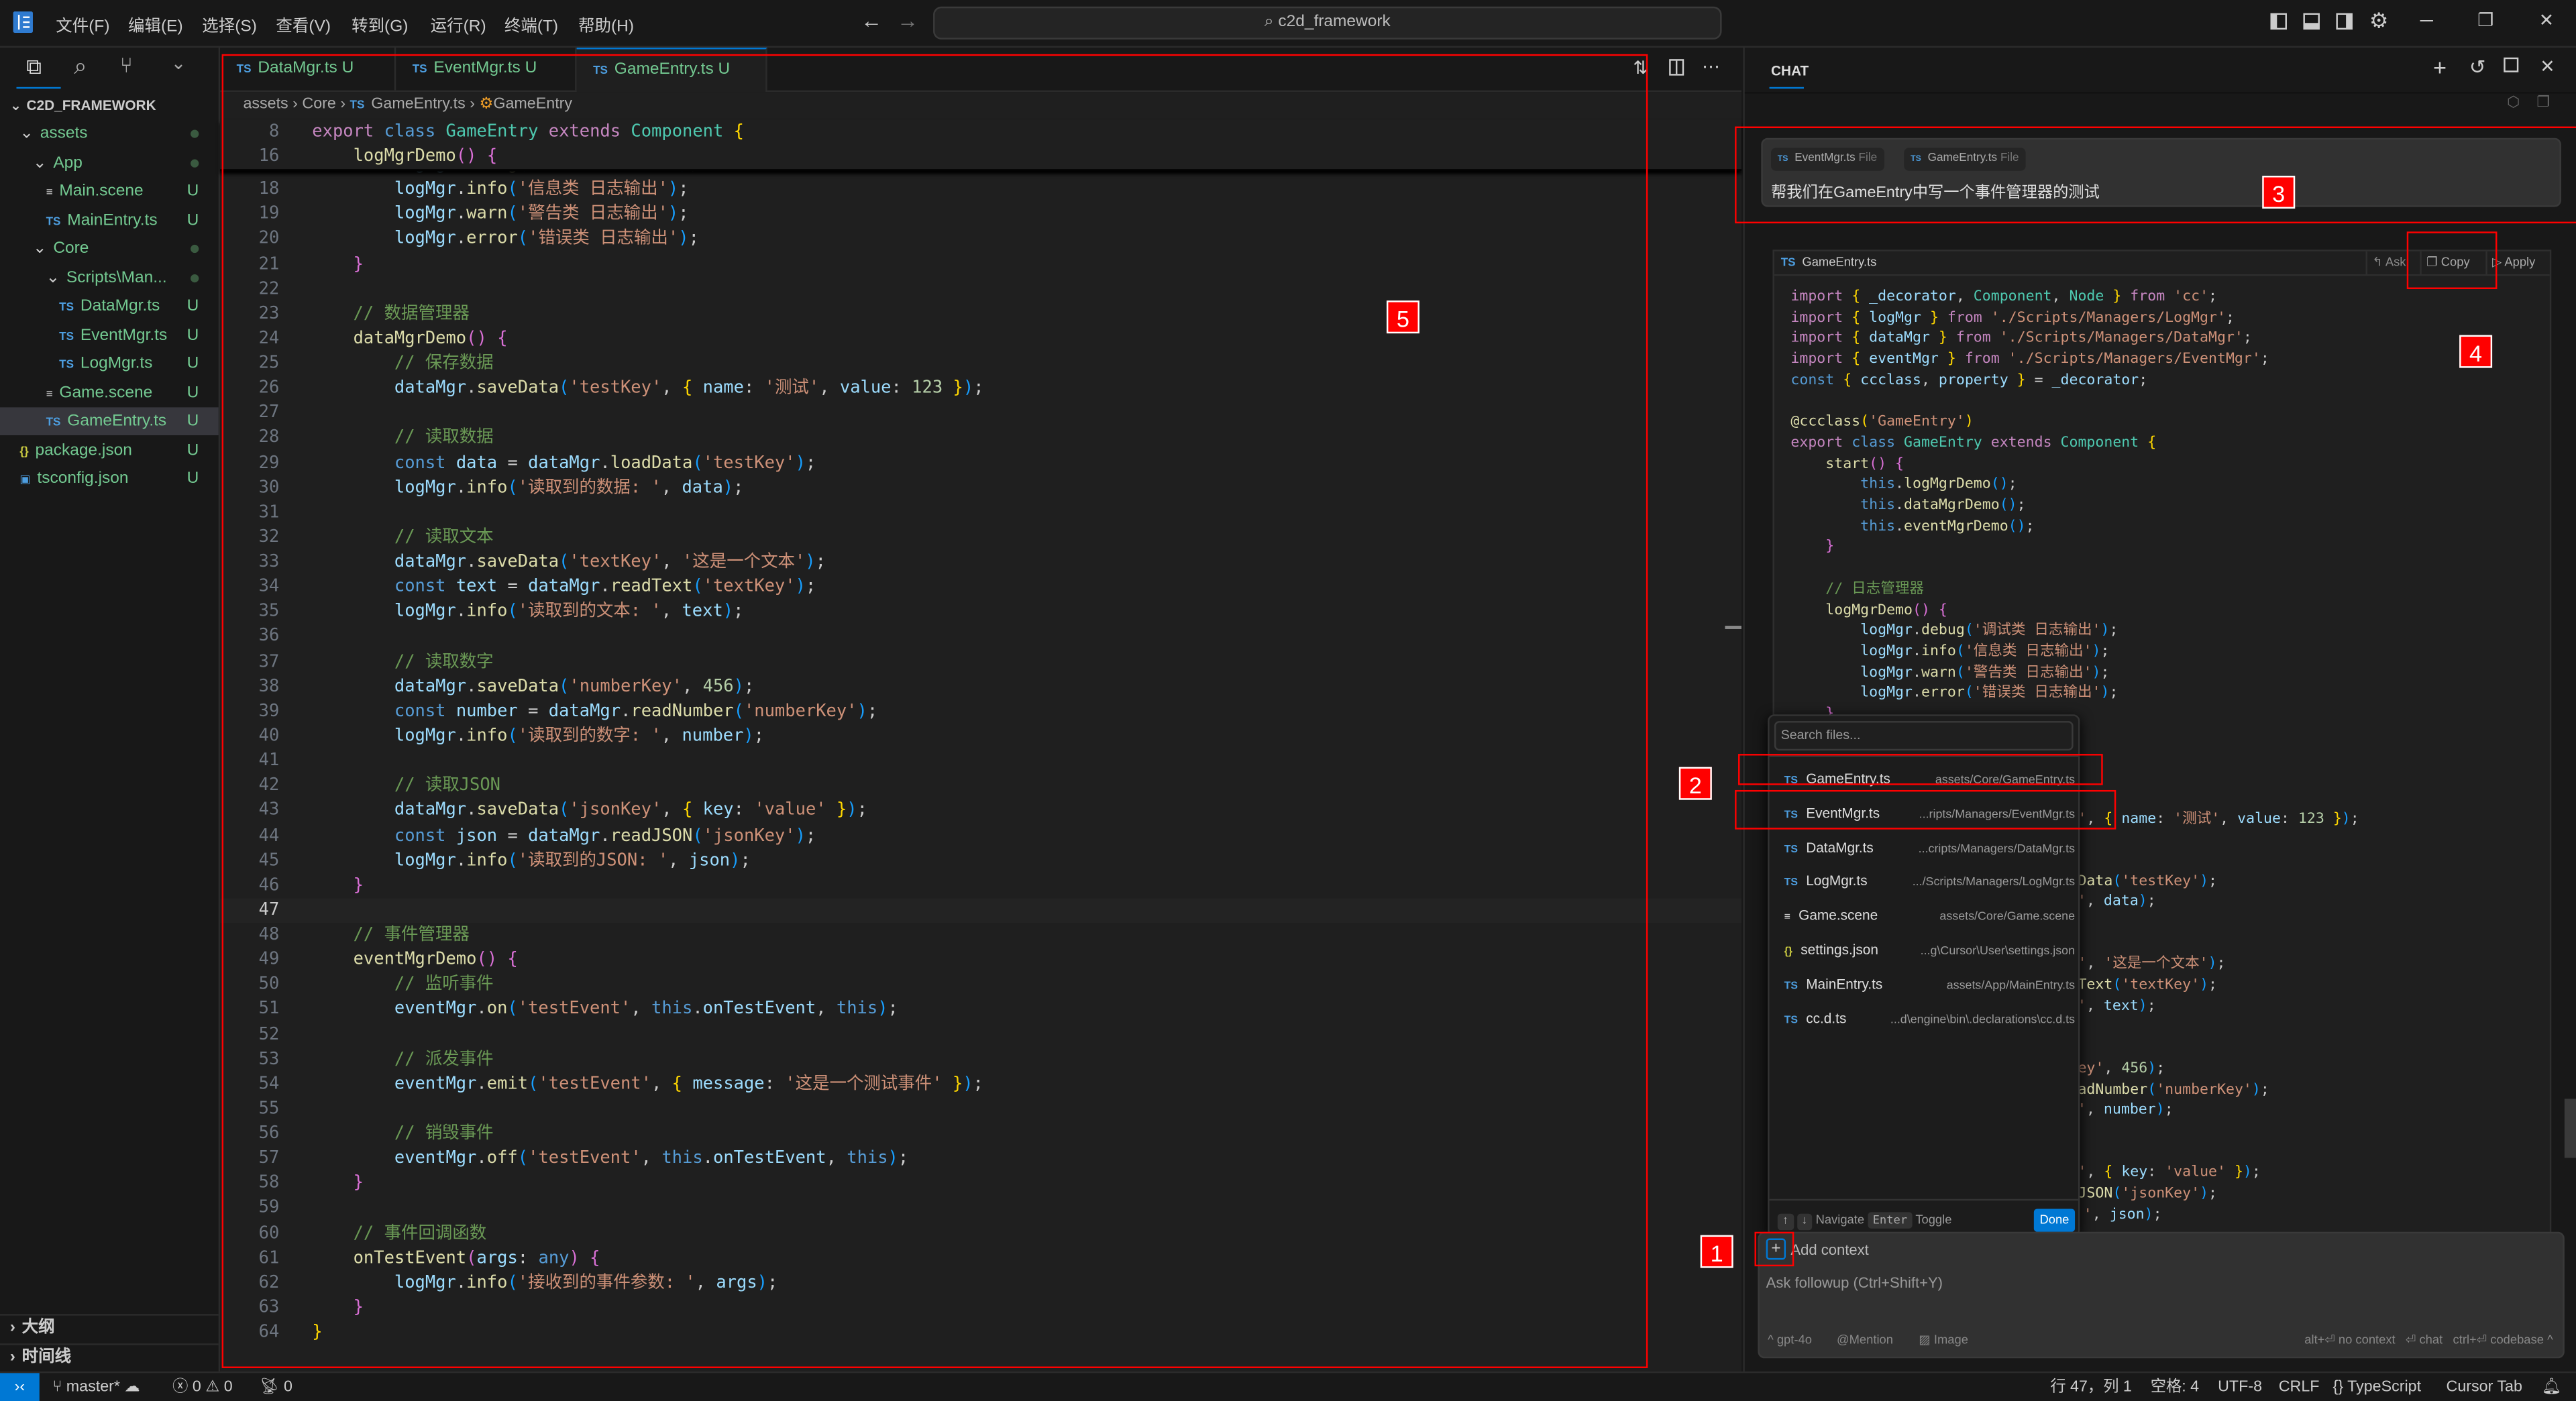 This screenshot has height=1401, width=2576. What do you see at coordinates (2513, 103) in the screenshot?
I see `cube-icon: ⬡` at bounding box center [2513, 103].